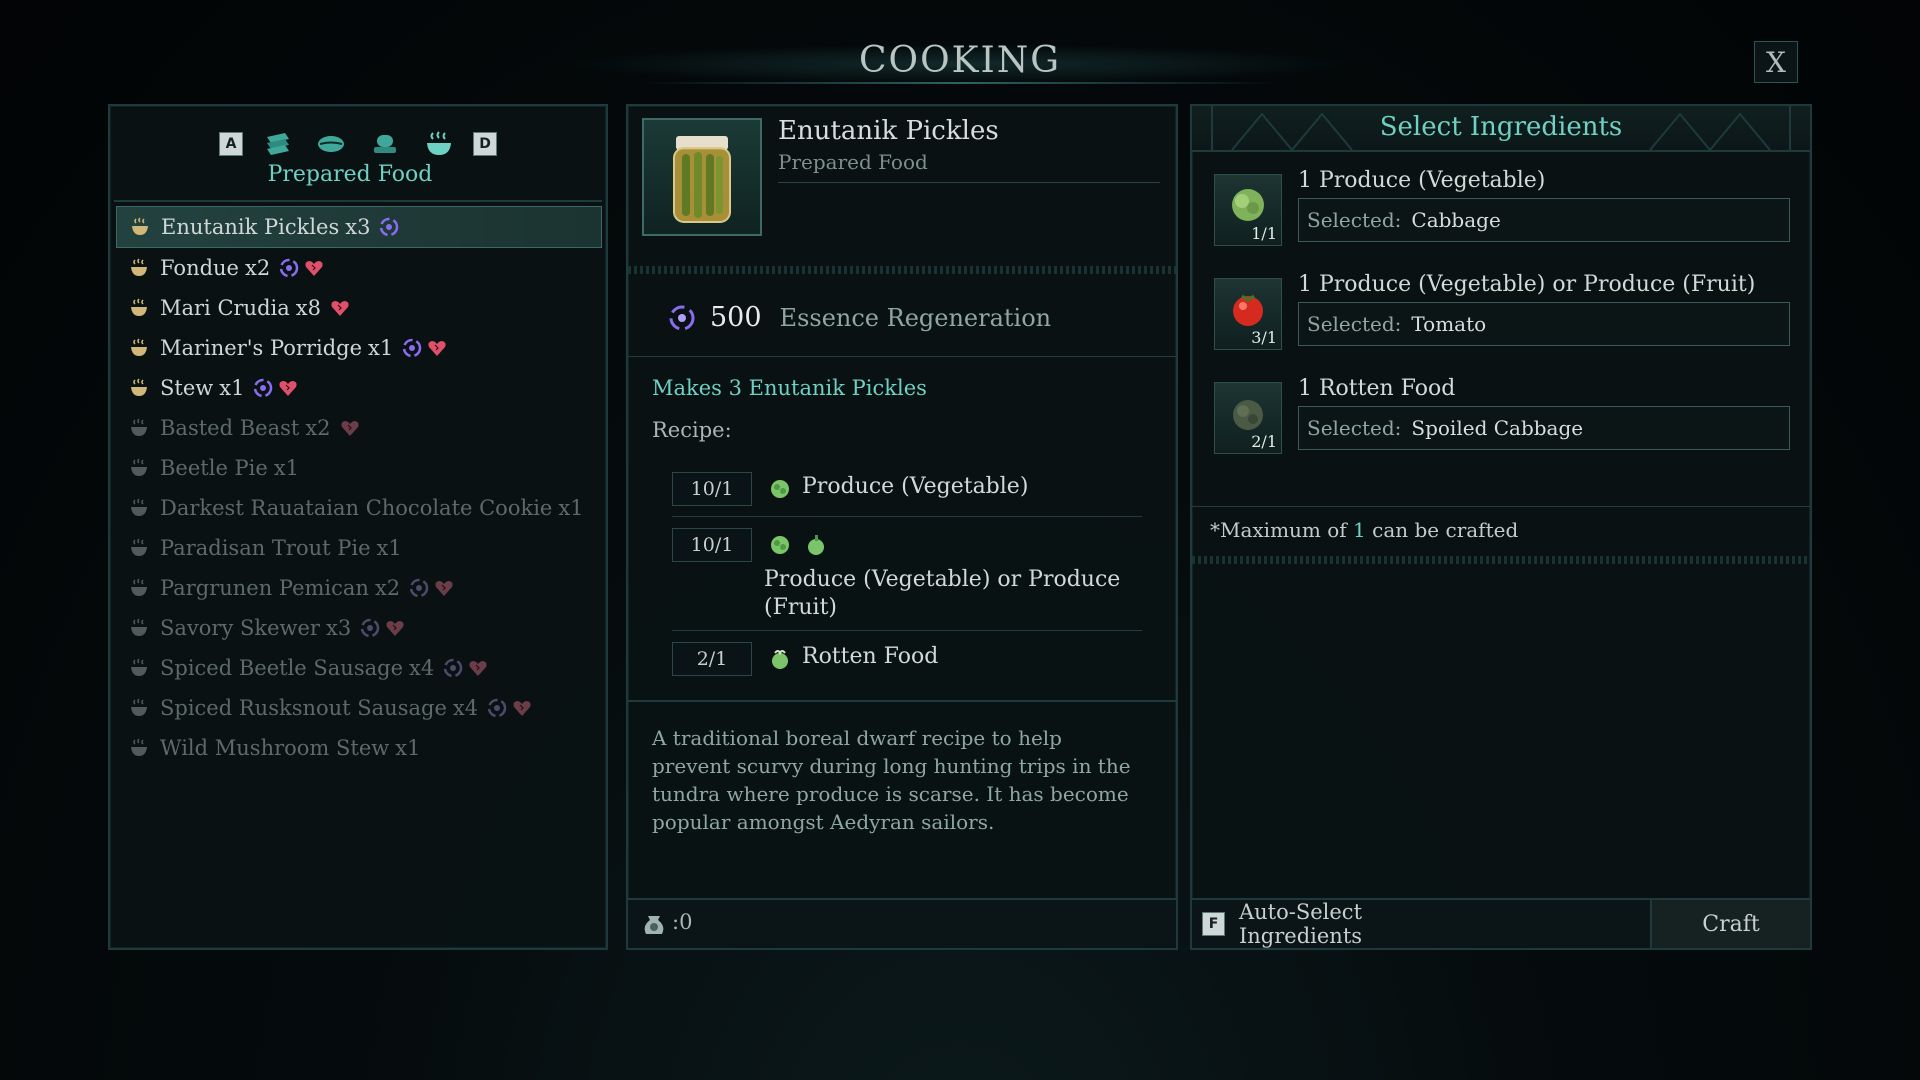  What do you see at coordinates (1213, 924) in the screenshot?
I see `auto-select-key: F` at bounding box center [1213, 924].